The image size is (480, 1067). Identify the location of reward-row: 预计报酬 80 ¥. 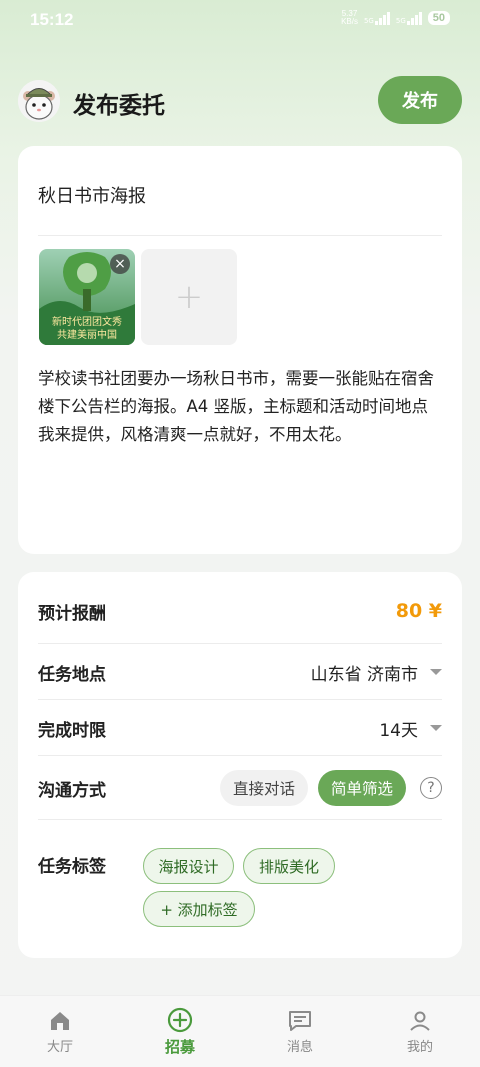
(240, 611).